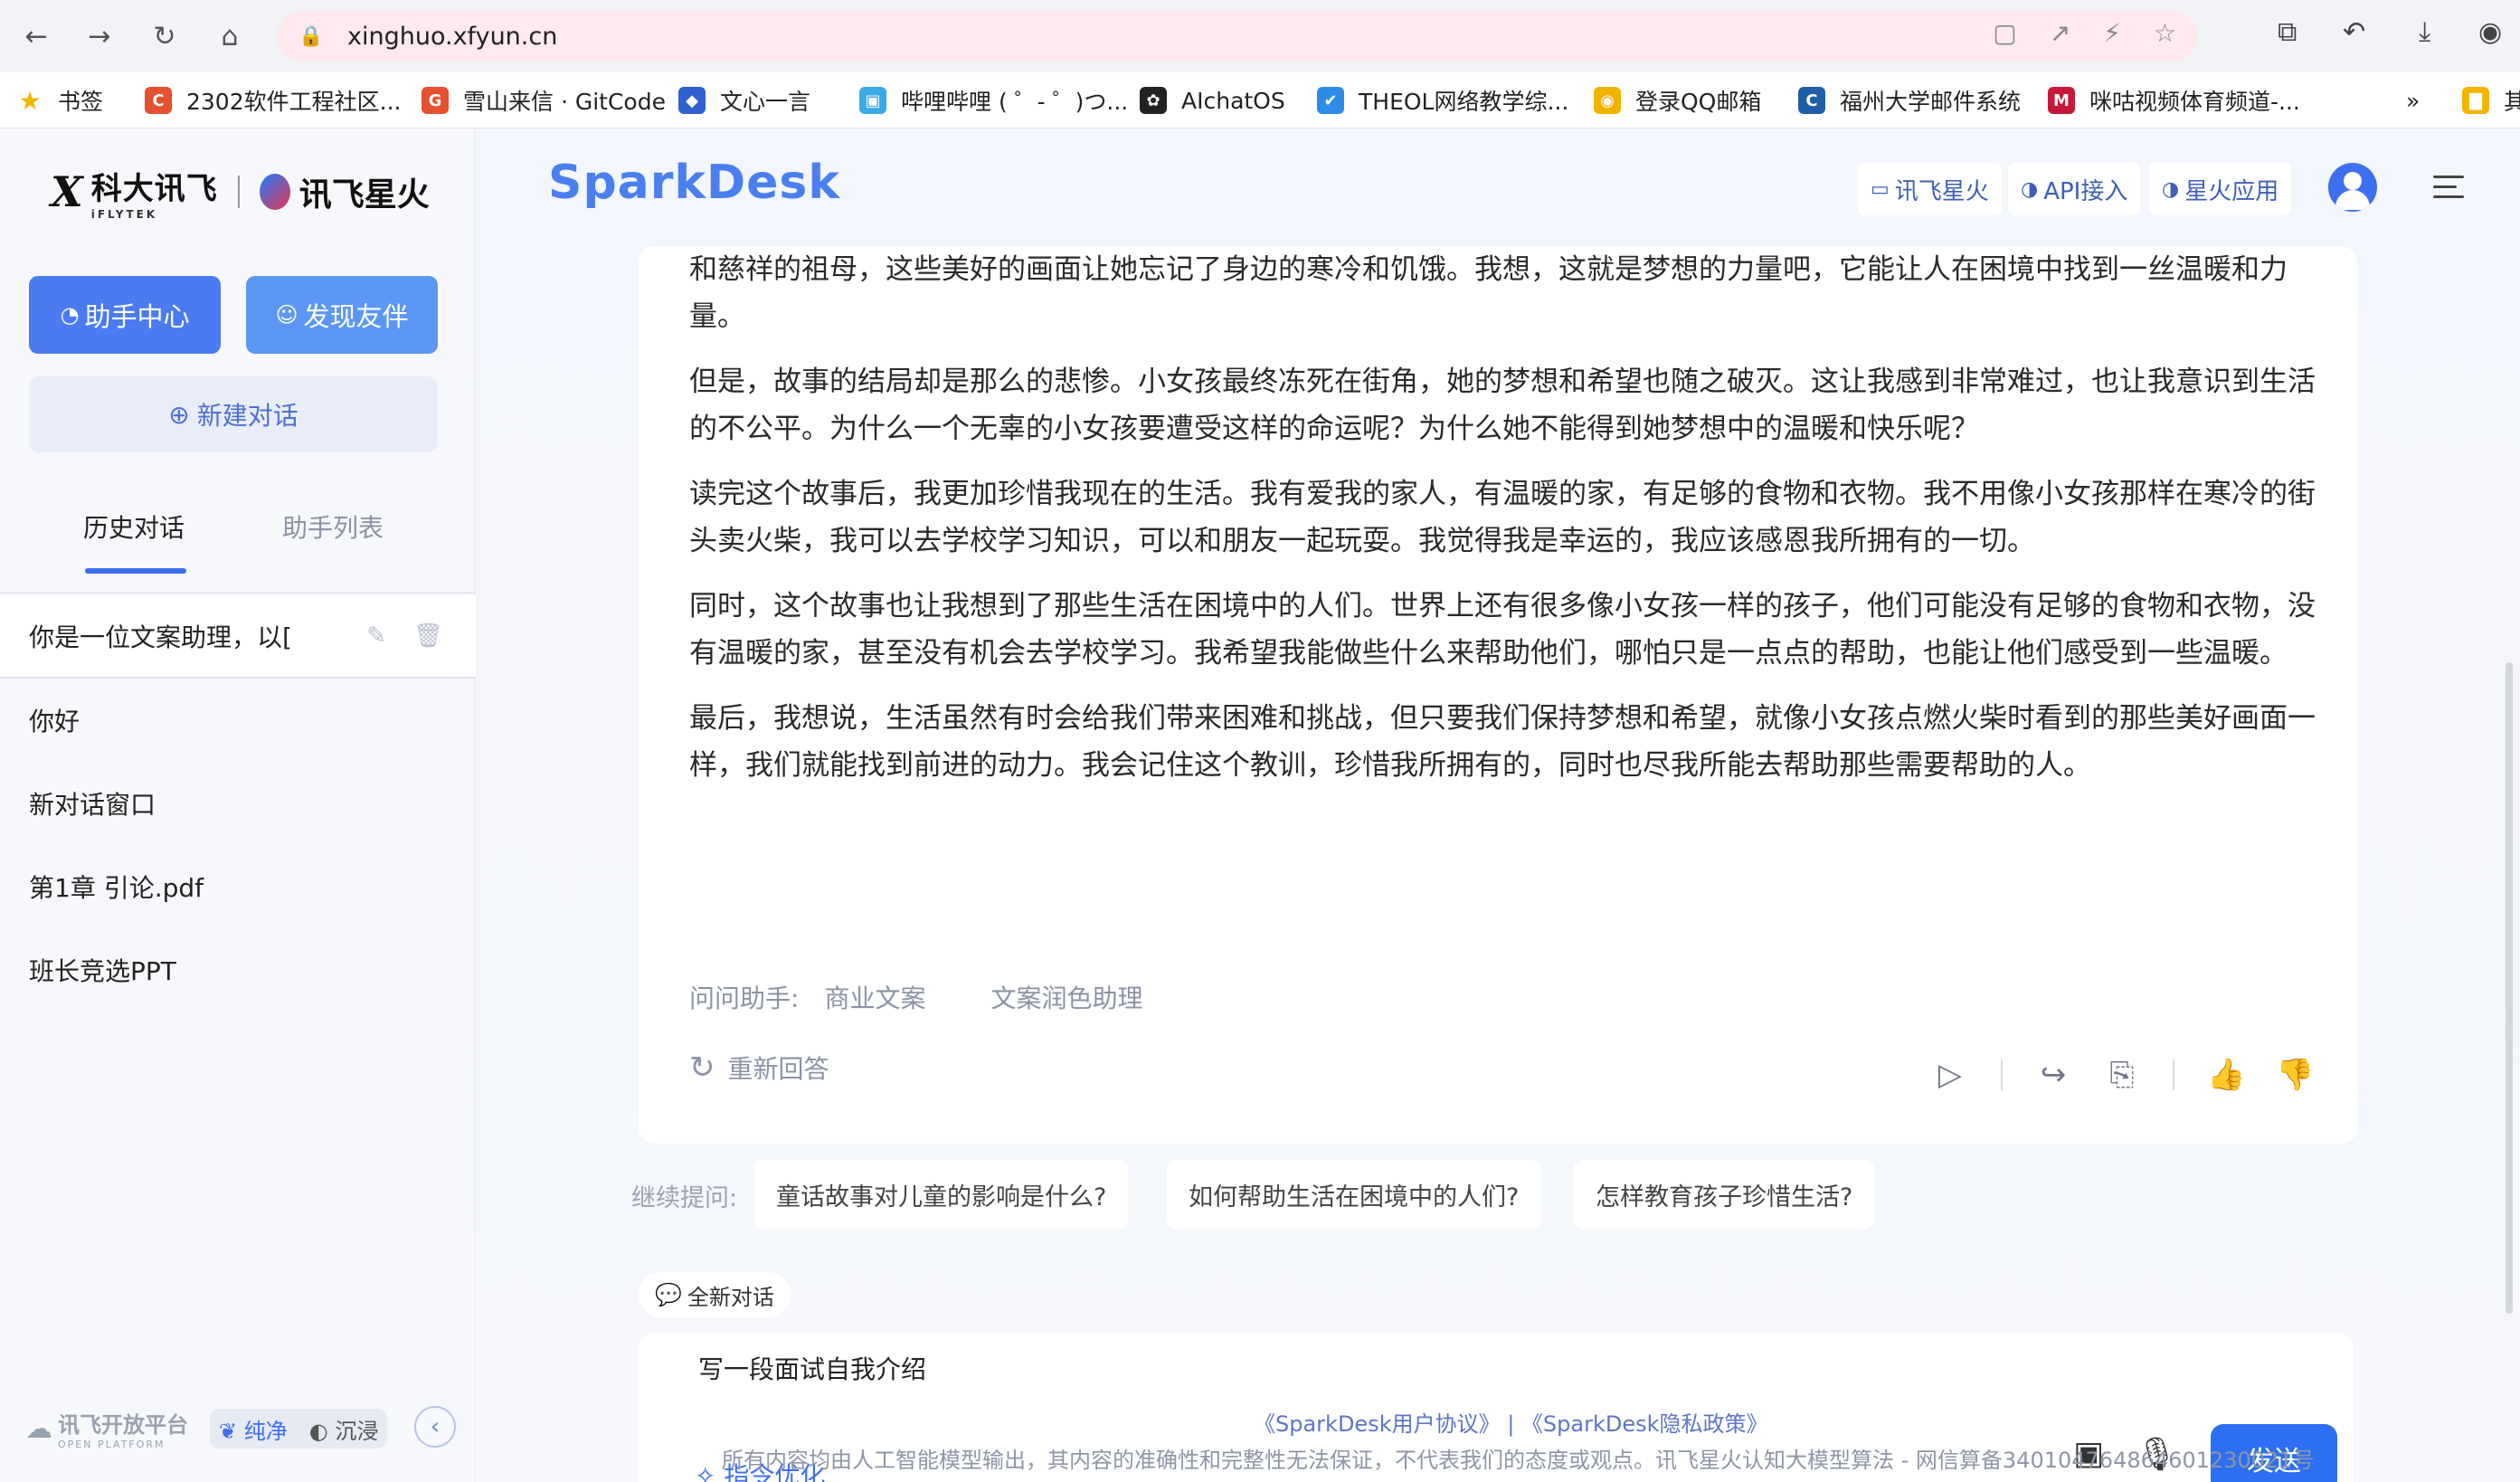 This screenshot has width=2520, height=1482. What do you see at coordinates (1724, 1195) in the screenshot?
I see `followup-chip: 怎样教育孩子珍惜生活?` at bounding box center [1724, 1195].